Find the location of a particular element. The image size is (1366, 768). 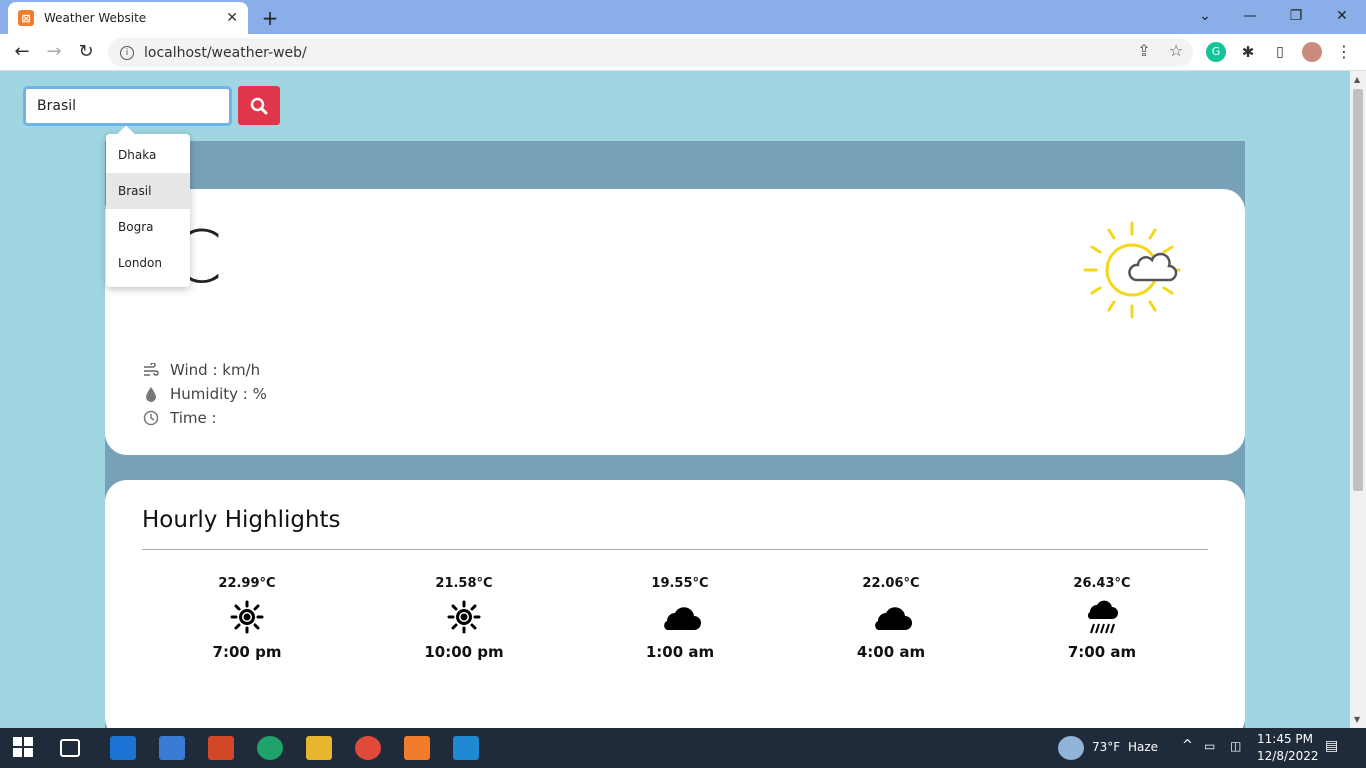

minimize-button: — is located at coordinates (1250, 16).